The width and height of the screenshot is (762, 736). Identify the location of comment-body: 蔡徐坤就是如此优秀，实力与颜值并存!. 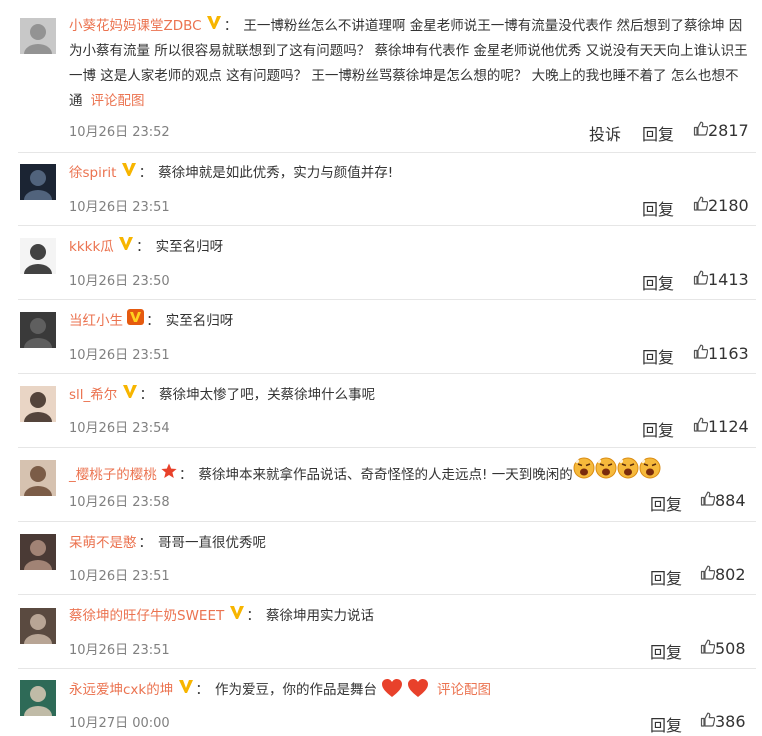
(276, 173).